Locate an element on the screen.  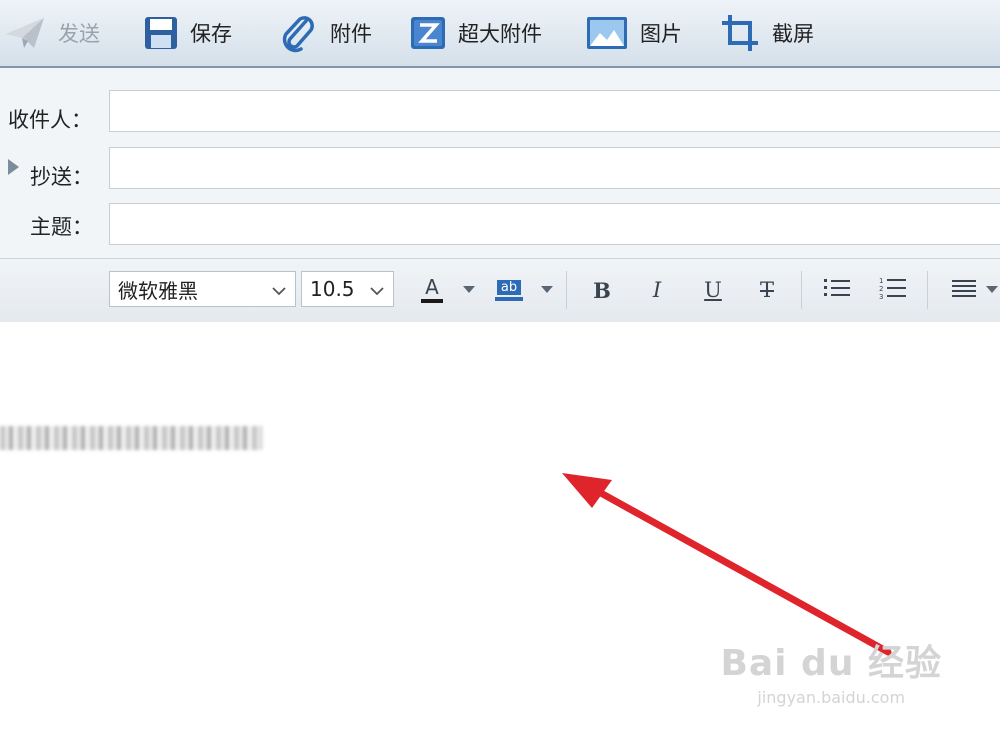
bold-icon: B is located at coordinates (602, 290).